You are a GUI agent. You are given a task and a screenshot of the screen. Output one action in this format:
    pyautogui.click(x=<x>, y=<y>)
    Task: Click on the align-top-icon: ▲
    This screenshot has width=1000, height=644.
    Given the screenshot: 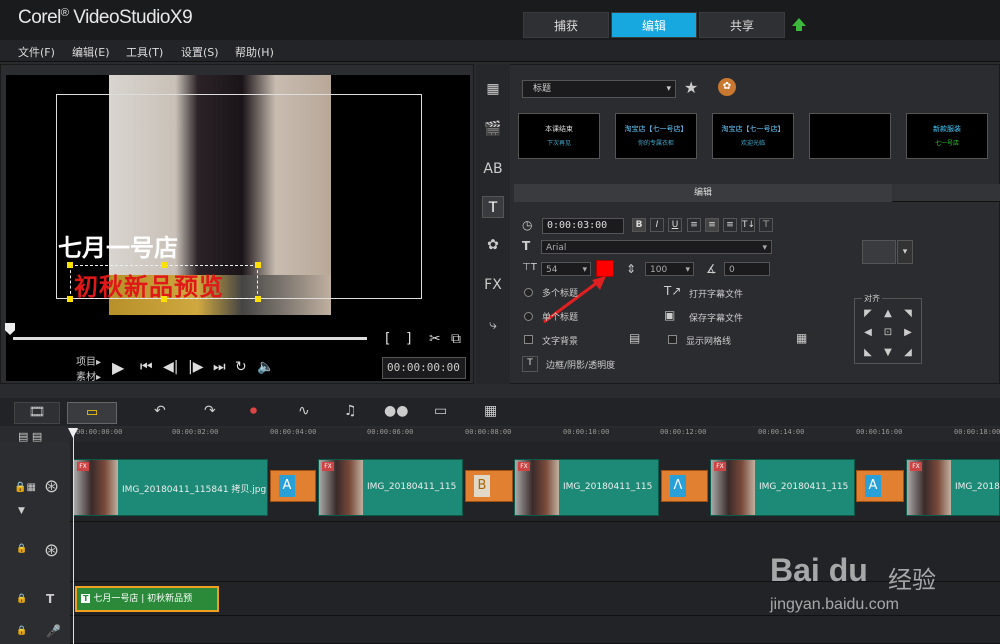 What is the action you would take?
    pyautogui.click(x=888, y=313)
    